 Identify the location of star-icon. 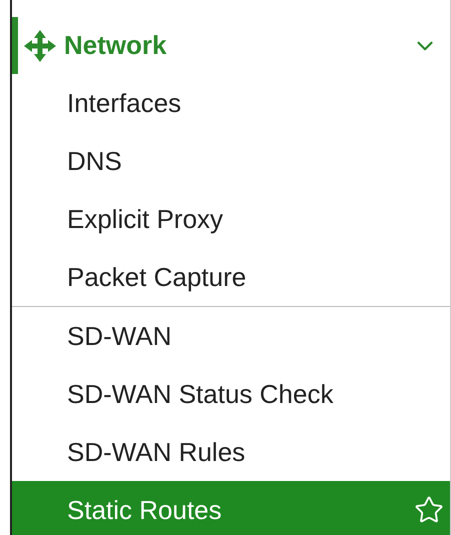
(429, 510).